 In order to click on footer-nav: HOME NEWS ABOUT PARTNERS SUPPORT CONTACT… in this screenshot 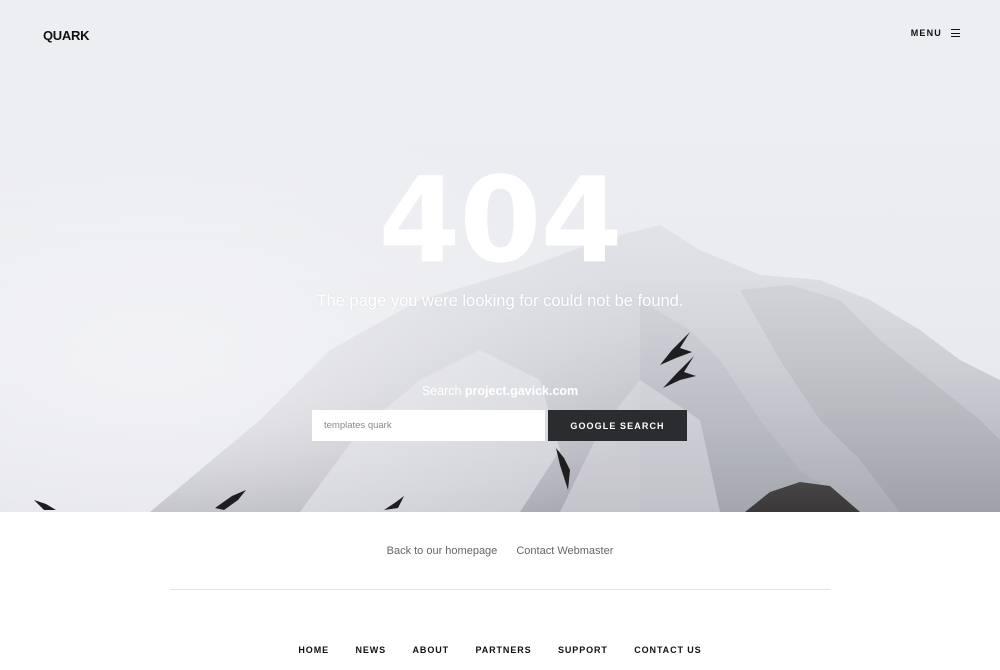, I will do `click(500, 649)`.